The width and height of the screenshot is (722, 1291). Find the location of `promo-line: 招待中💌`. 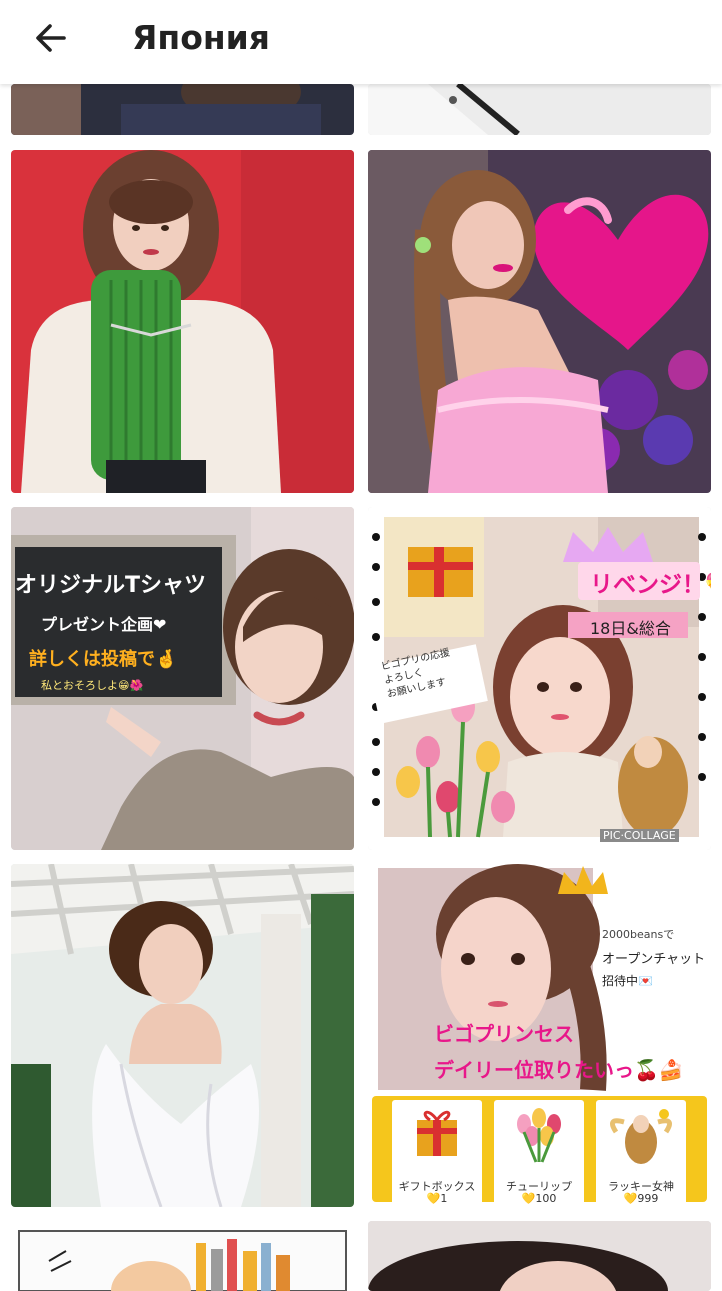

promo-line: 招待中💌 is located at coordinates (627, 981).